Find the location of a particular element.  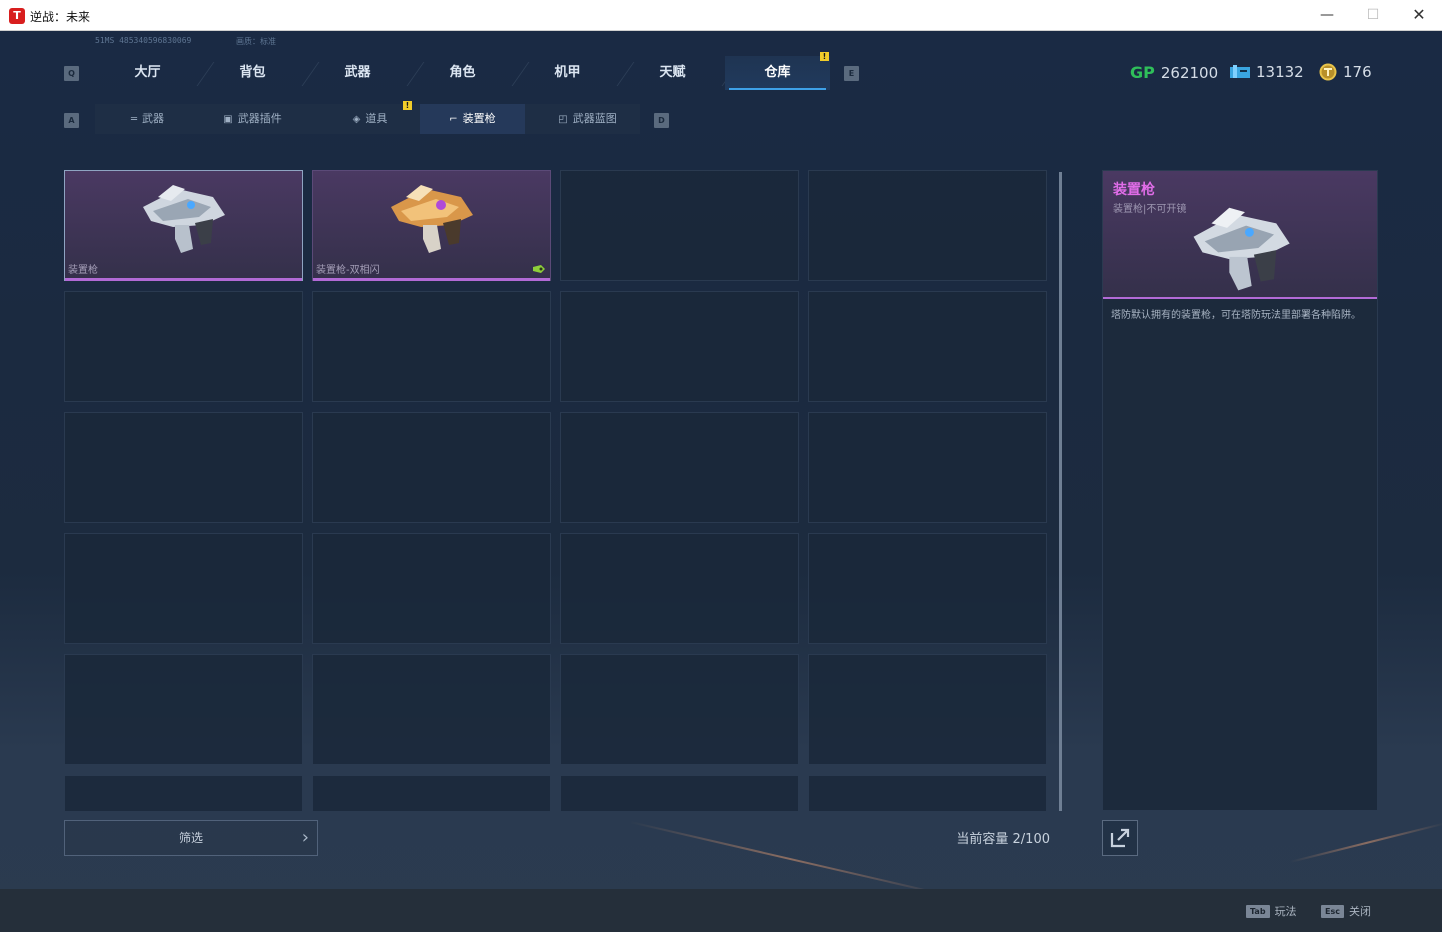

filter-button: 筛选 › is located at coordinates (191, 838).